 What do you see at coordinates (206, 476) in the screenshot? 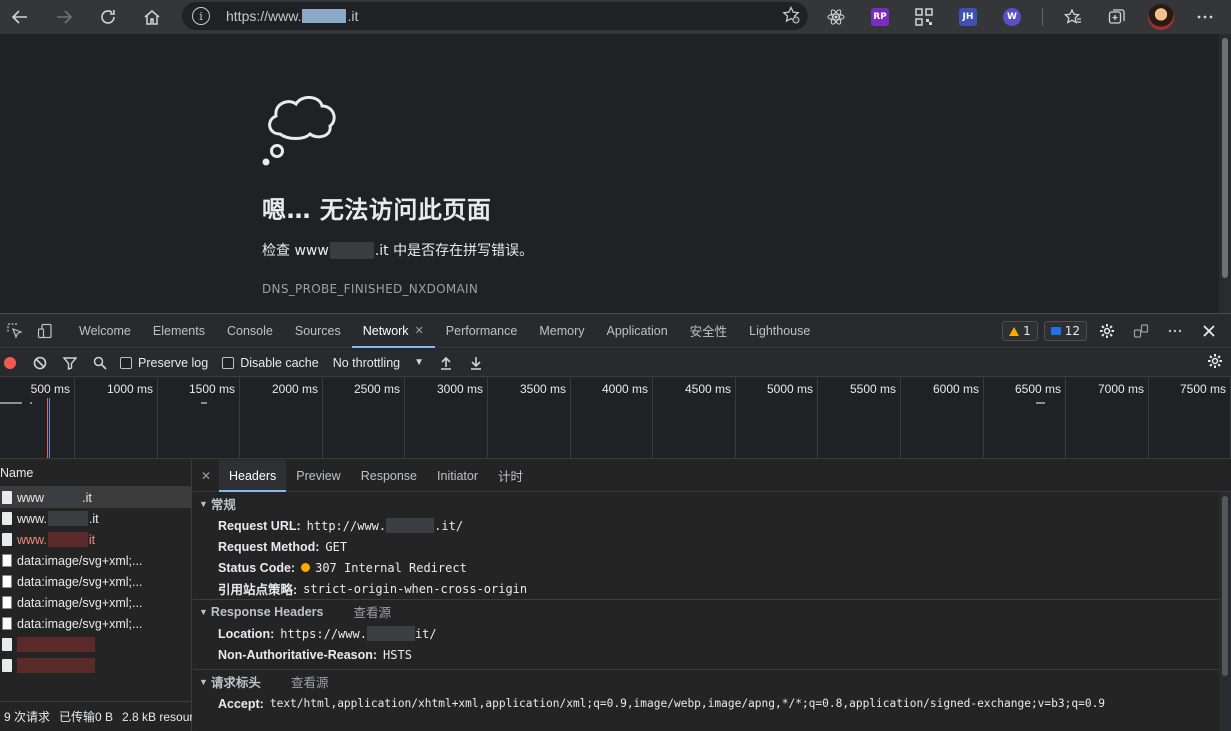
I see `close-detail-icon: ✕` at bounding box center [206, 476].